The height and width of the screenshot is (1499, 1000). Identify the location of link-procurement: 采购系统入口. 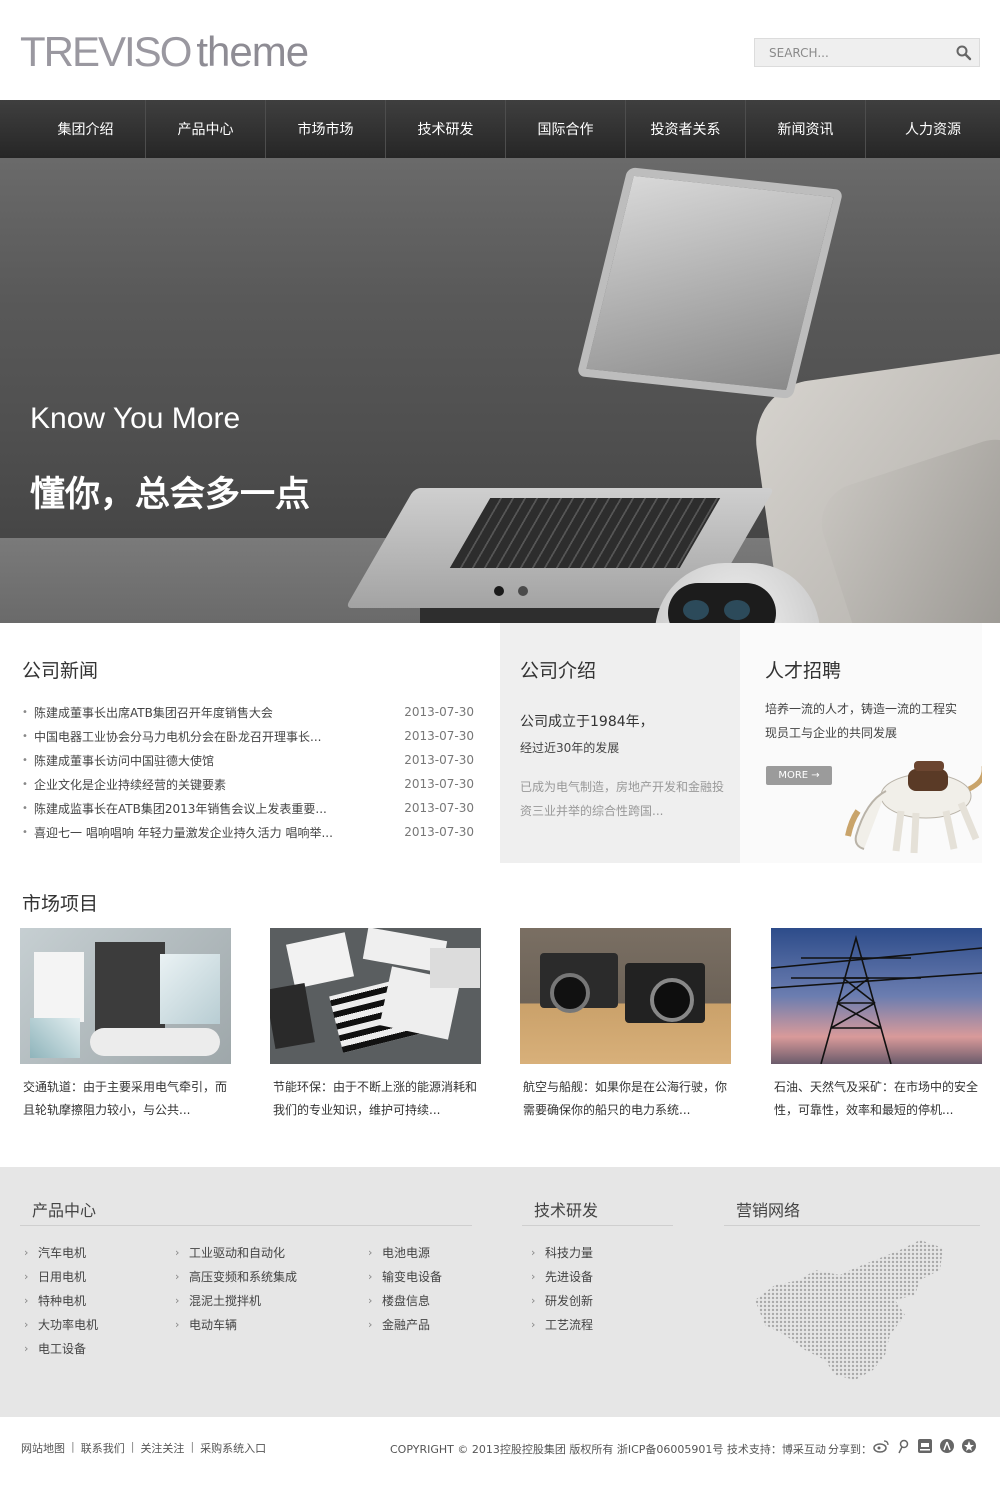
(233, 1448).